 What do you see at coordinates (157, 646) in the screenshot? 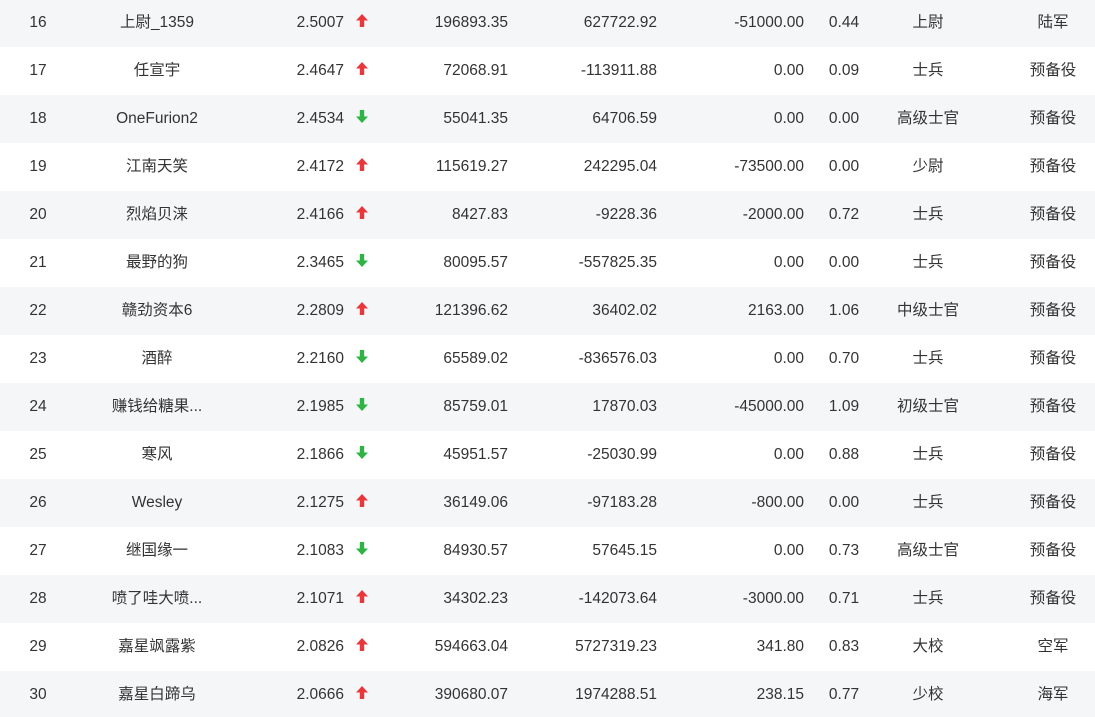
I see `user-name-cell: 嘉星飒露紫` at bounding box center [157, 646].